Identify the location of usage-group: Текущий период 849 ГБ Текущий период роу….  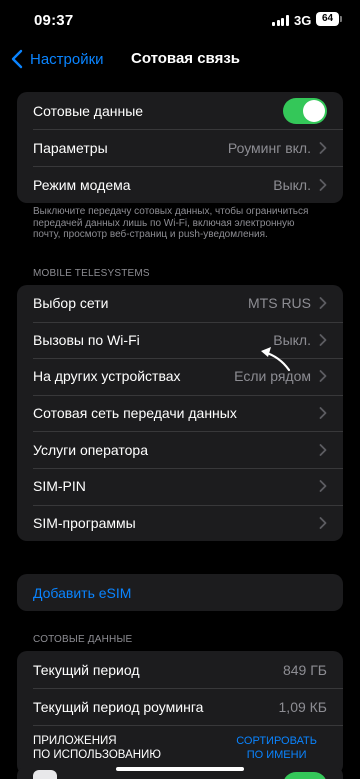
(180, 713).